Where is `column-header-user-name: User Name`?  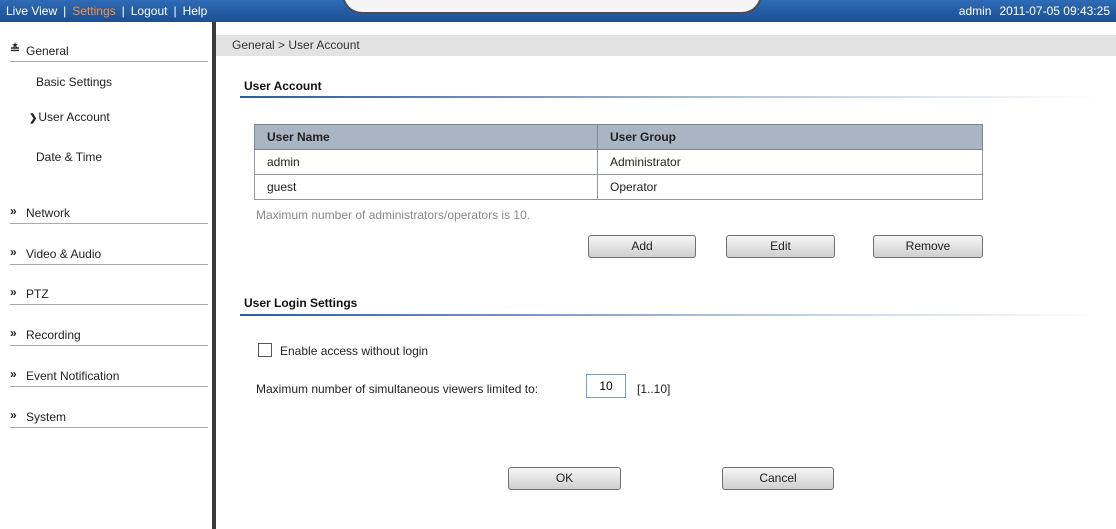
column-header-user-name: User Name is located at coordinates (426, 137).